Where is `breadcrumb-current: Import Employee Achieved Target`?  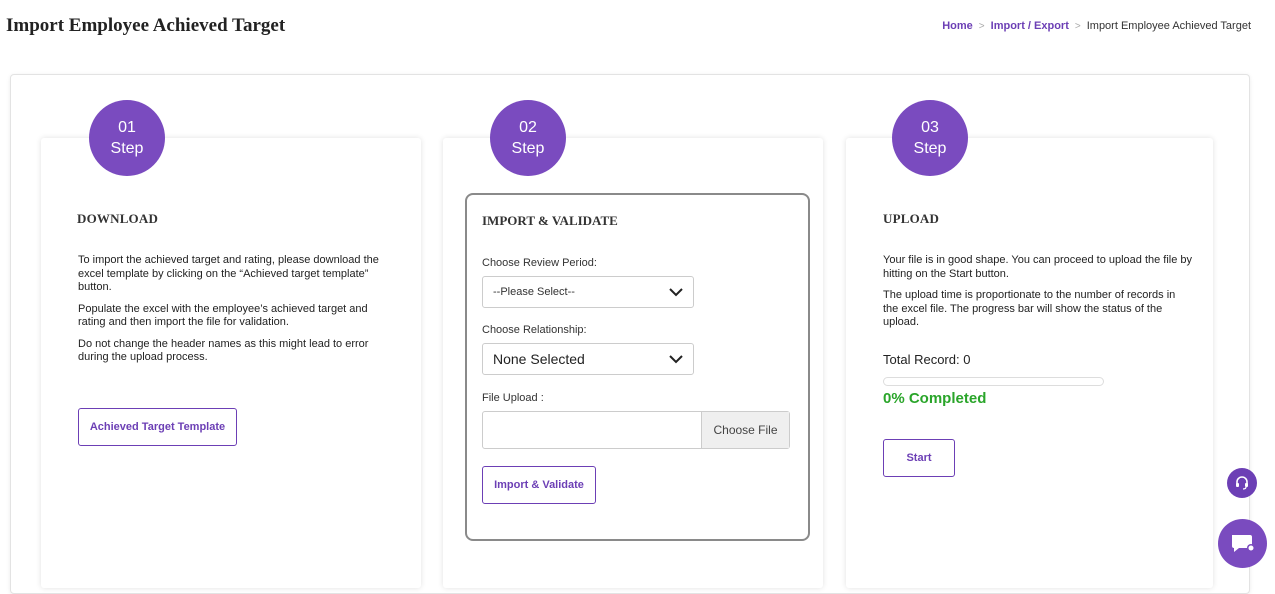 breadcrumb-current: Import Employee Achieved Target is located at coordinates (1168, 26).